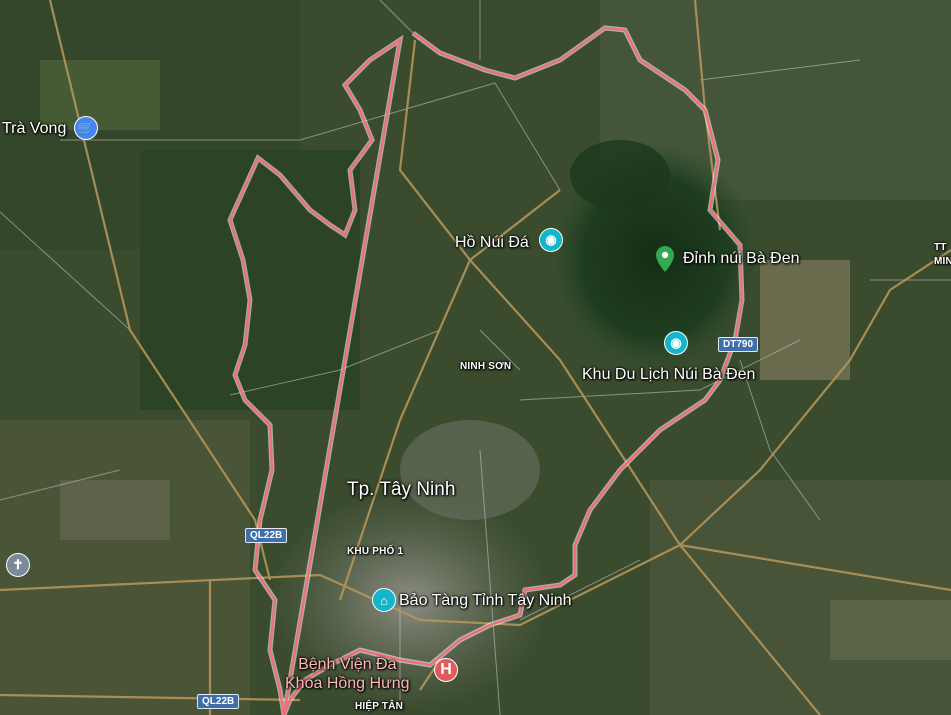 This screenshot has height=715, width=951. What do you see at coordinates (347, 683) in the screenshot?
I see `hospital-name-line-2: Khoa Hồng Hưng` at bounding box center [347, 683].